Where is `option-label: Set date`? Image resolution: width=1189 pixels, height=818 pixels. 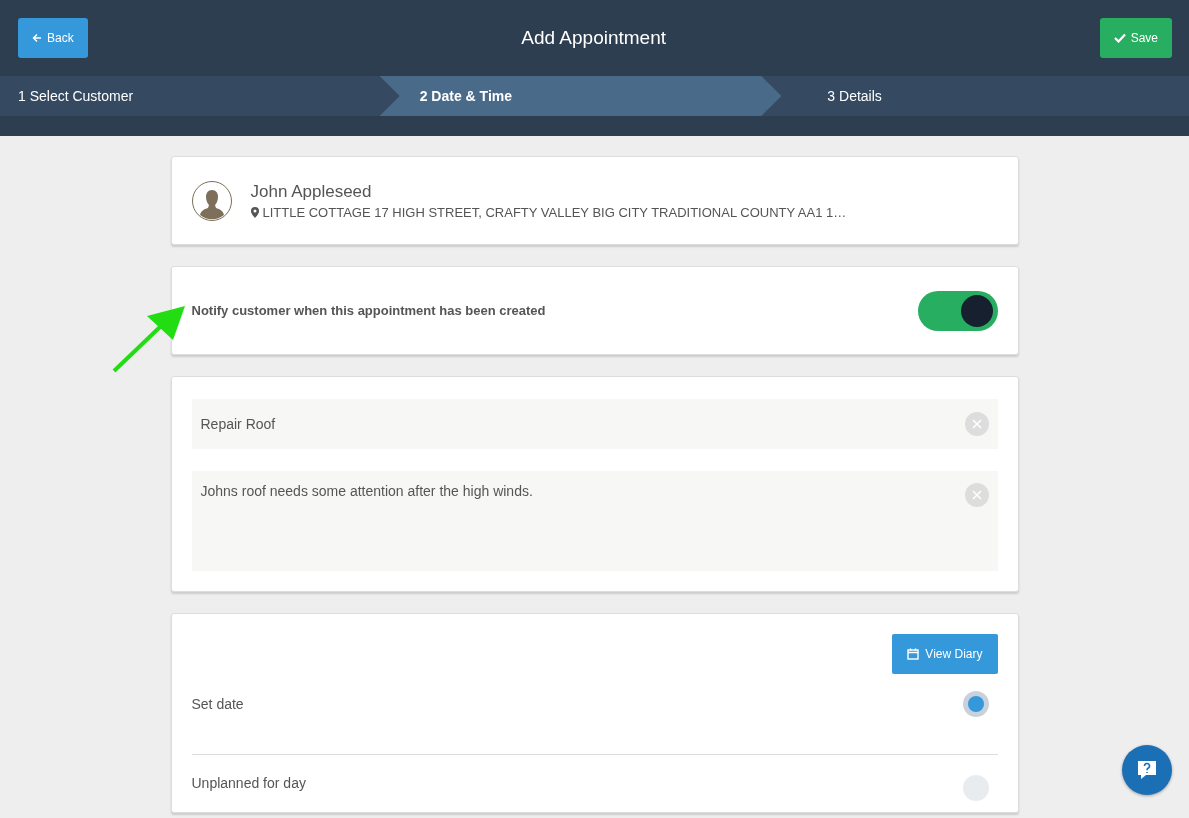
option-label: Set date is located at coordinates (217, 704).